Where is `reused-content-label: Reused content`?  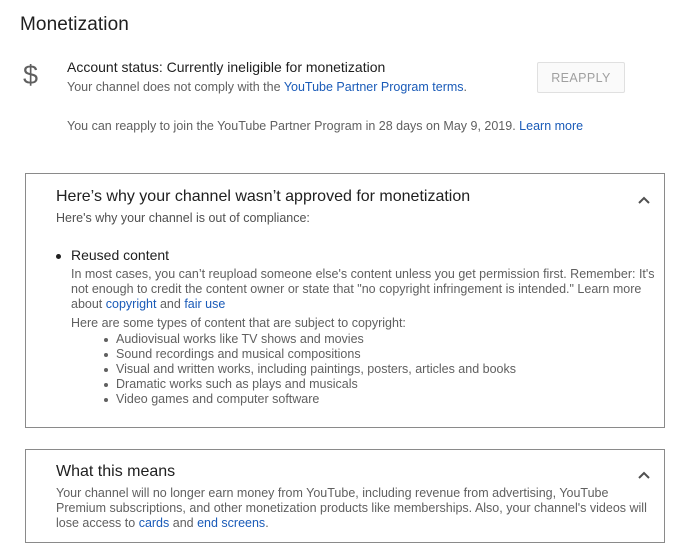 reused-content-label: Reused content is located at coordinates (120, 255).